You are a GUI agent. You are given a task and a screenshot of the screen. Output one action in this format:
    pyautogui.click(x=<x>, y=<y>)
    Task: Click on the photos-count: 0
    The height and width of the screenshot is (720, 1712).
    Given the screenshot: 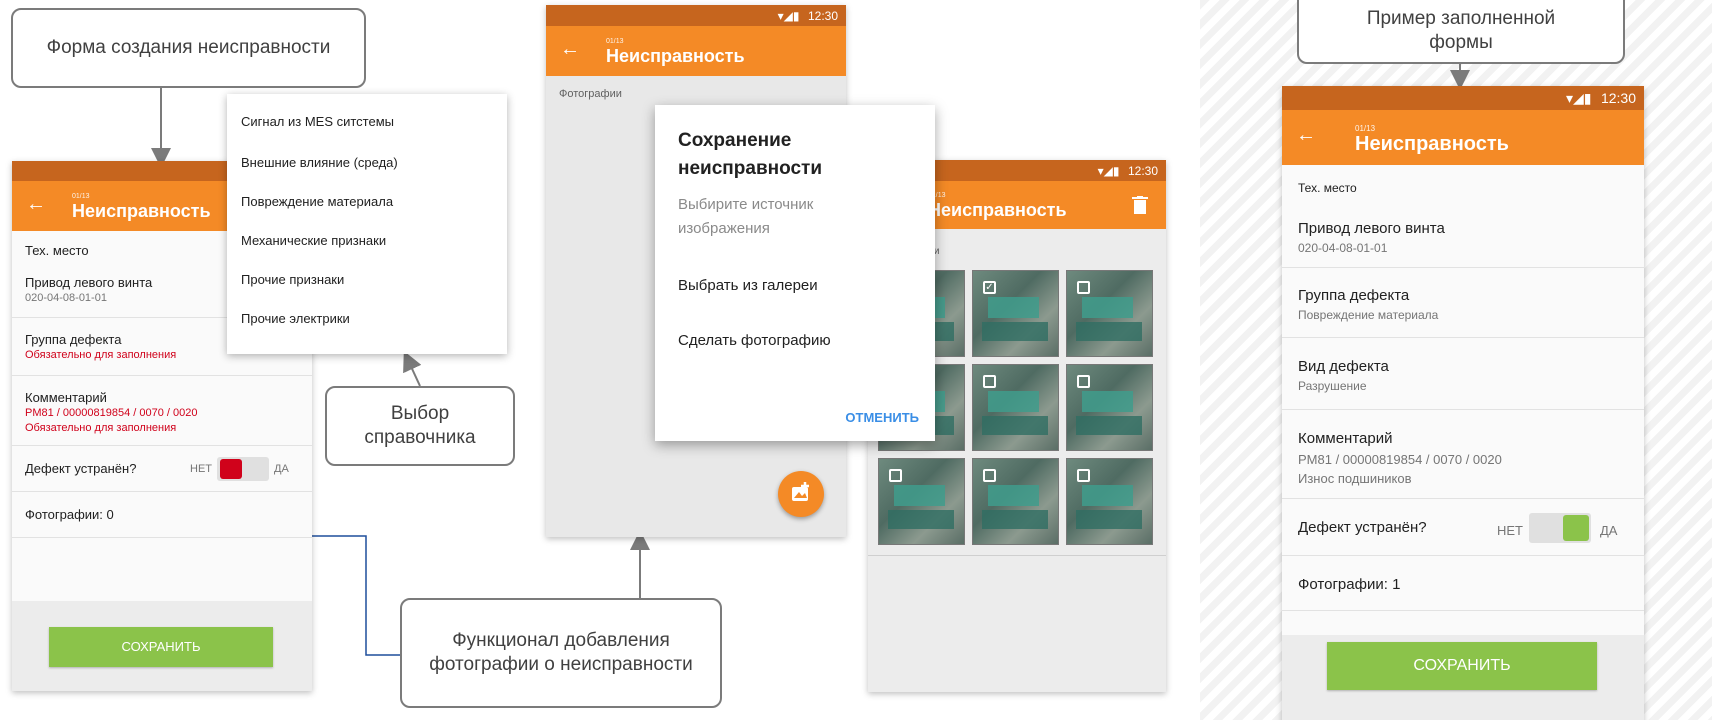 What is the action you would take?
    pyautogui.click(x=110, y=514)
    